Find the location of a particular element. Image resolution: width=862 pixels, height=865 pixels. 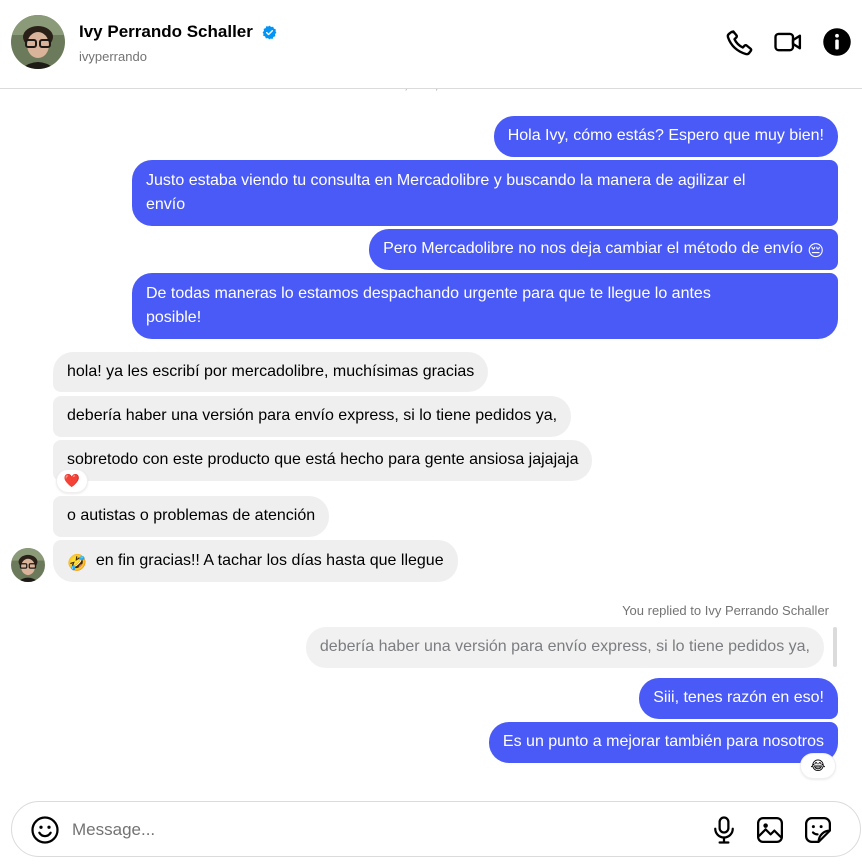

message-composer is located at coordinates (436, 829).